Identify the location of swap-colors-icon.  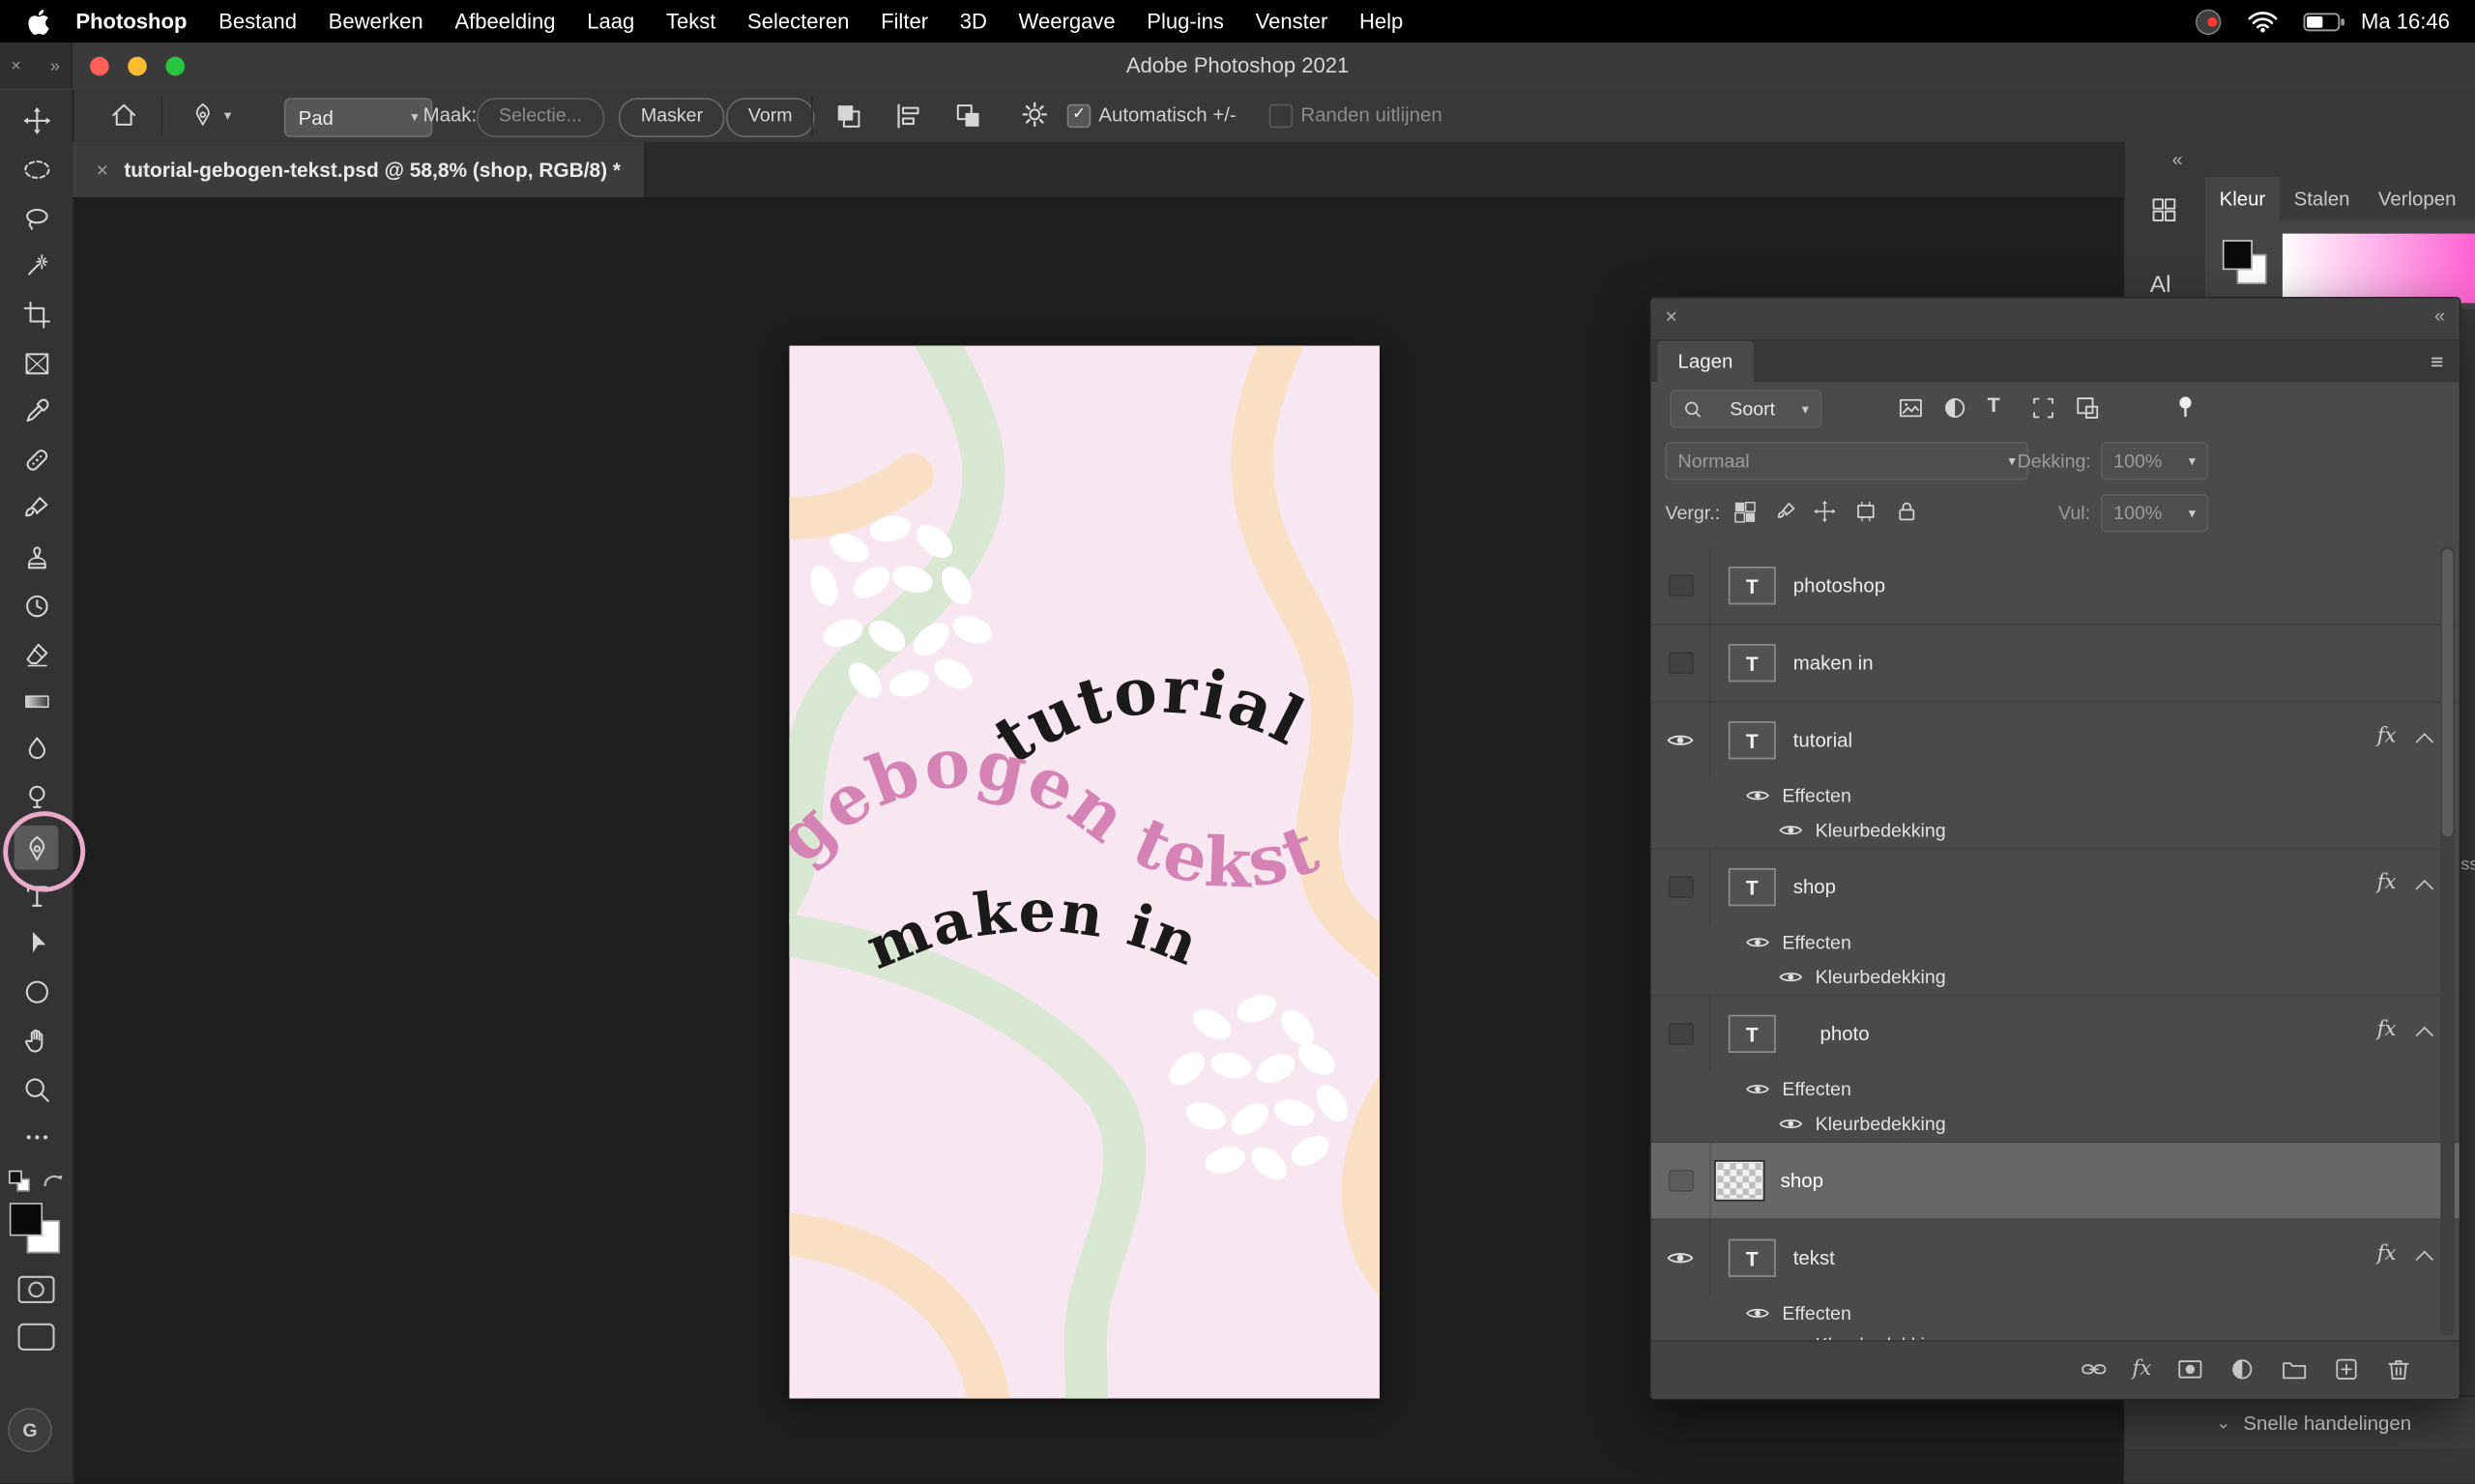
(52, 1180).